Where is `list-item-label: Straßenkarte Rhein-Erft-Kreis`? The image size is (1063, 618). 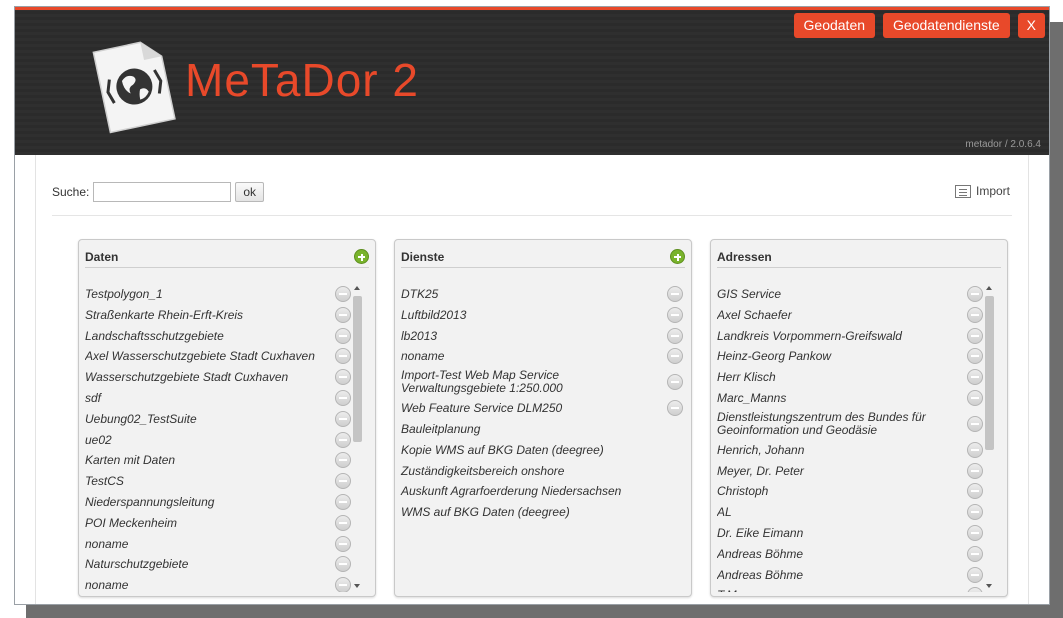
list-item-label: Straßenkarte Rhein-Erft-Kreis is located at coordinates (164, 315).